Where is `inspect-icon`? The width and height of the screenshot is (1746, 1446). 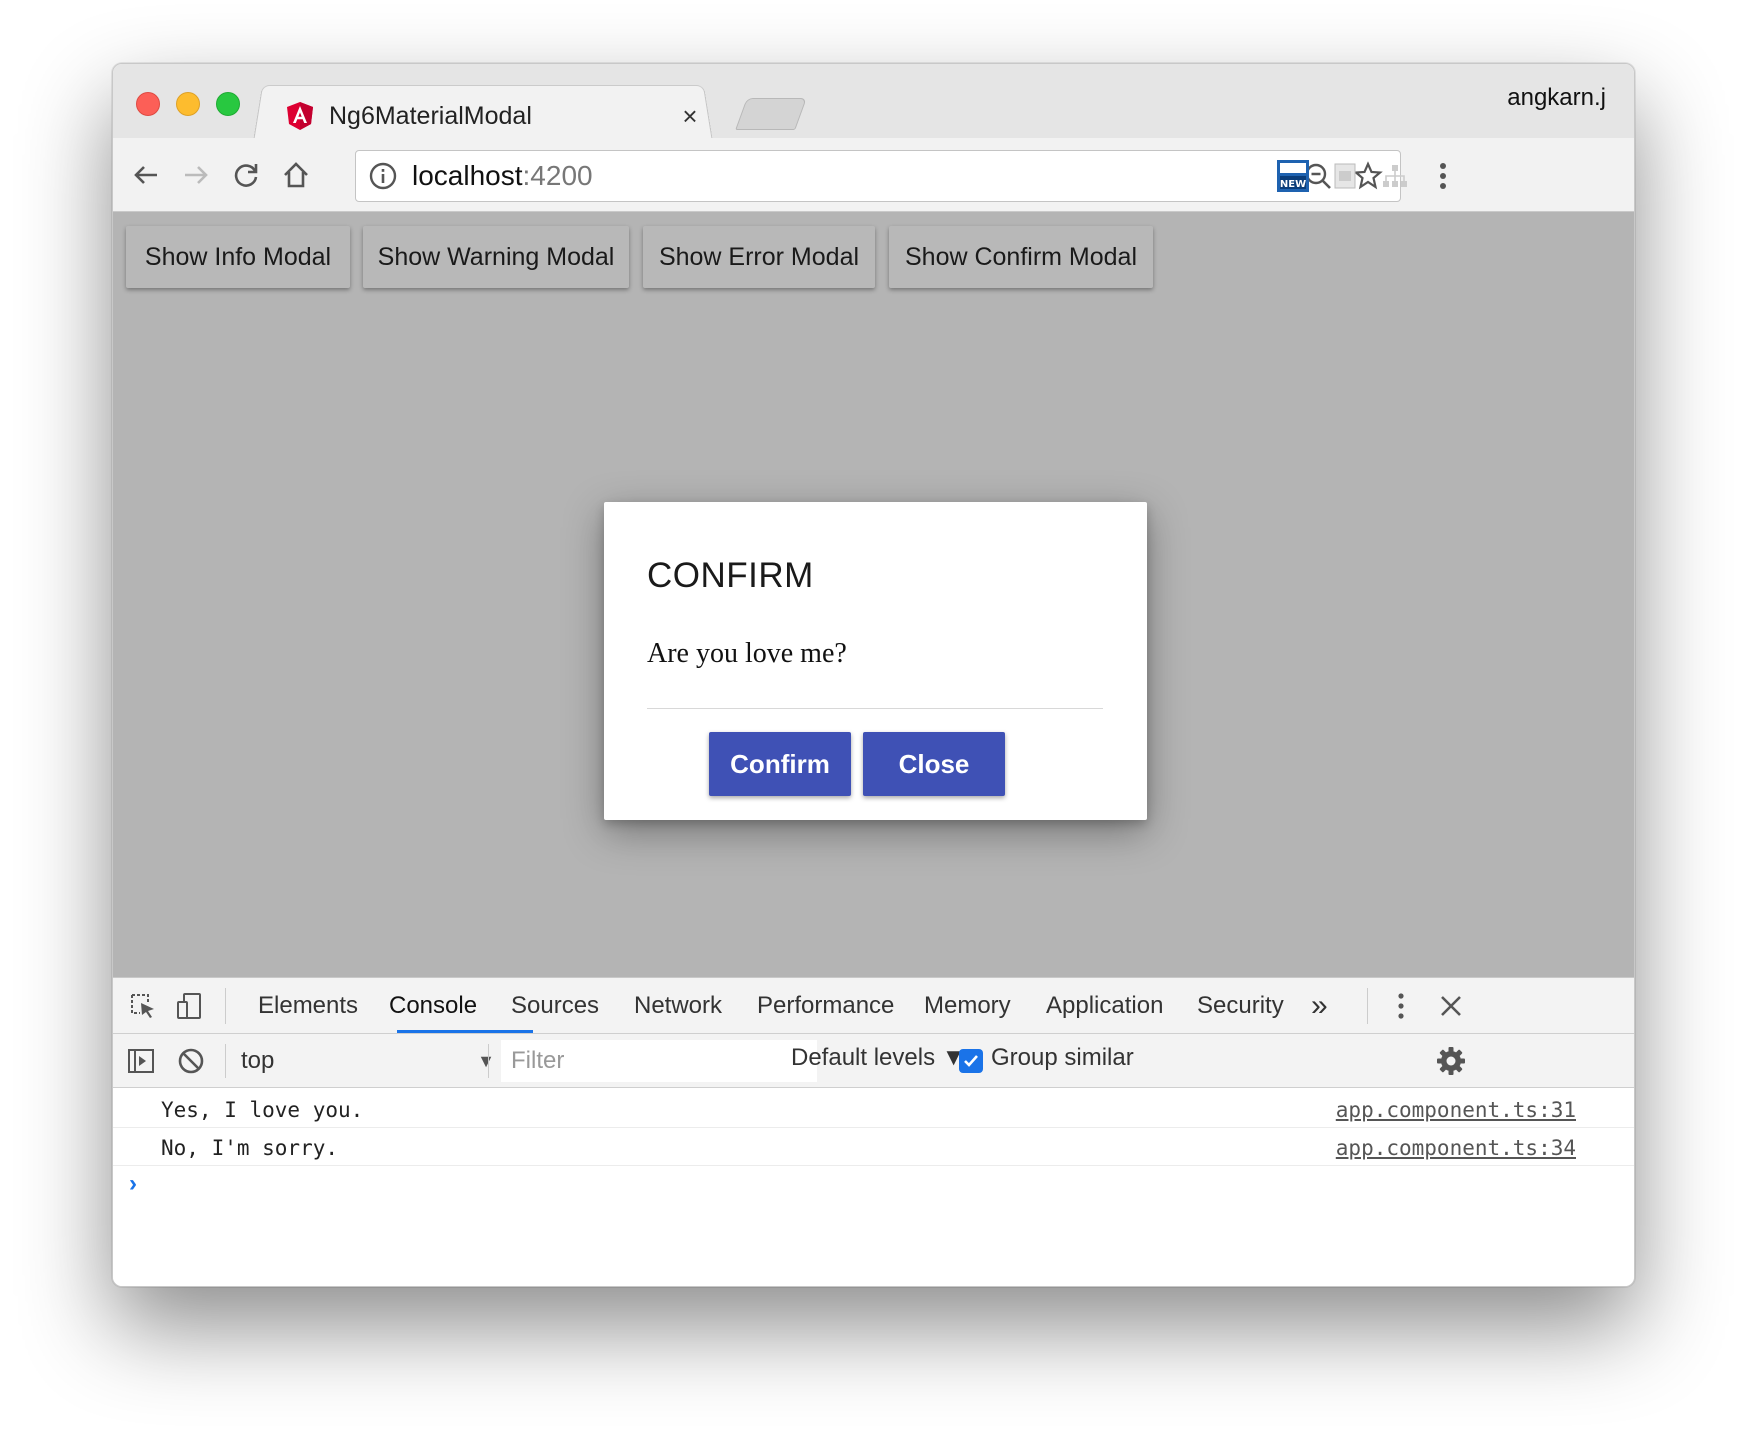 inspect-icon is located at coordinates (142, 1006).